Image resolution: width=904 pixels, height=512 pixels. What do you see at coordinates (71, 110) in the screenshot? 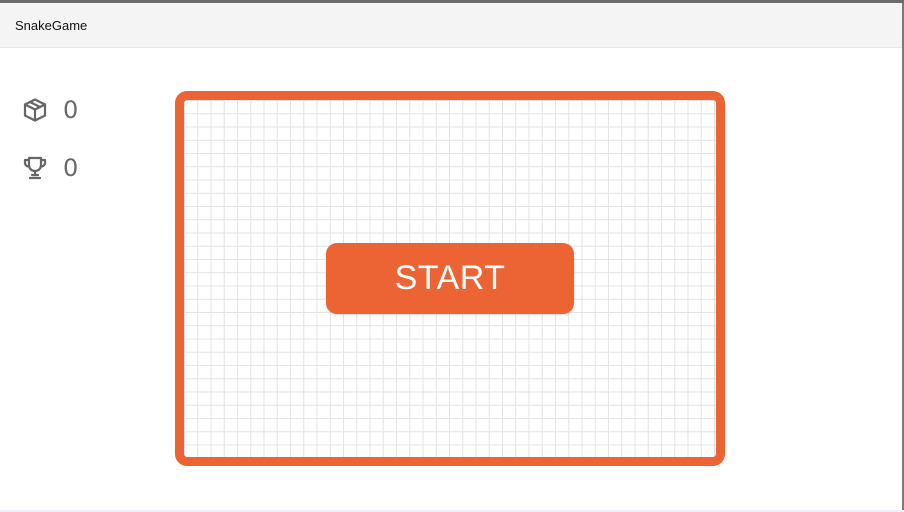
I see `score-value: 0` at bounding box center [71, 110].